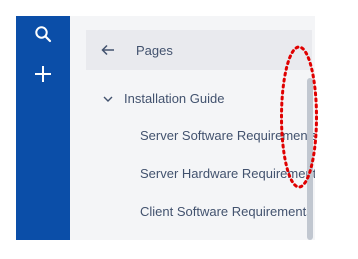 This screenshot has width=358, height=259. Describe the element at coordinates (43, 128) in the screenshot. I see `left-rail` at that location.